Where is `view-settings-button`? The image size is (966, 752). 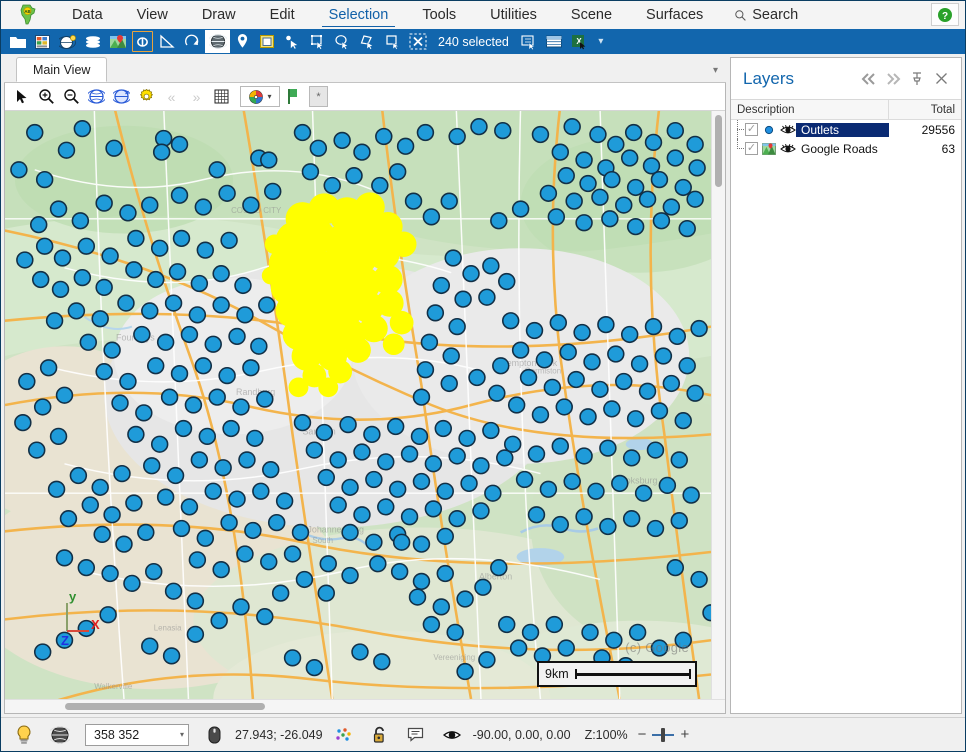
view-settings-button is located at coordinates (146, 97).